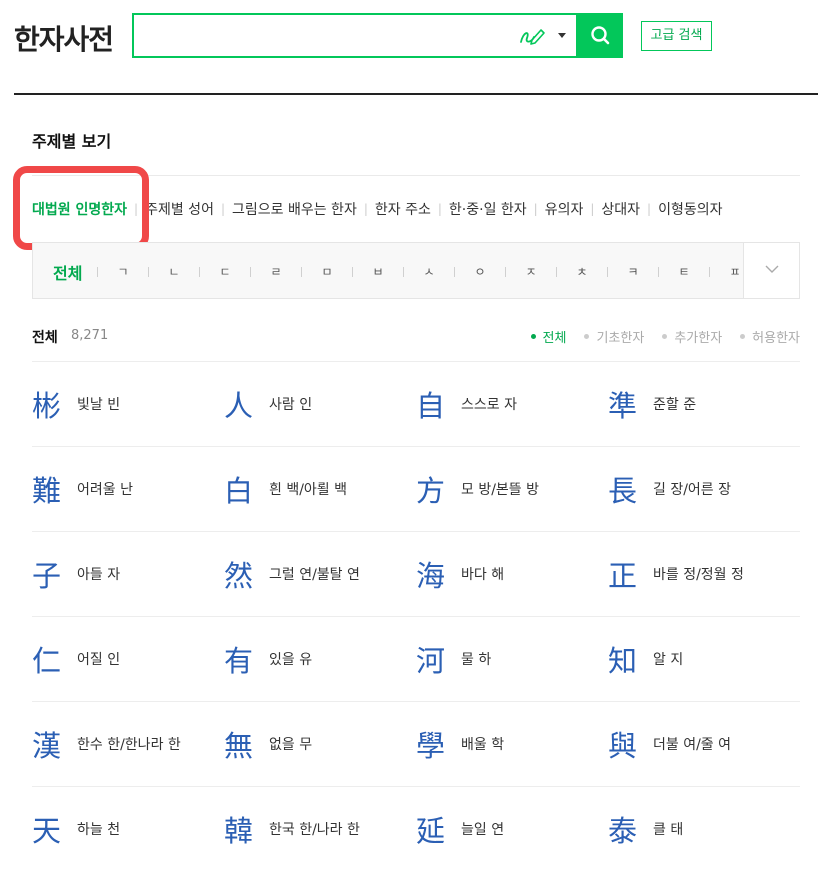  What do you see at coordinates (770, 336) in the screenshot?
I see `filter-allowed: 허용한자` at bounding box center [770, 336].